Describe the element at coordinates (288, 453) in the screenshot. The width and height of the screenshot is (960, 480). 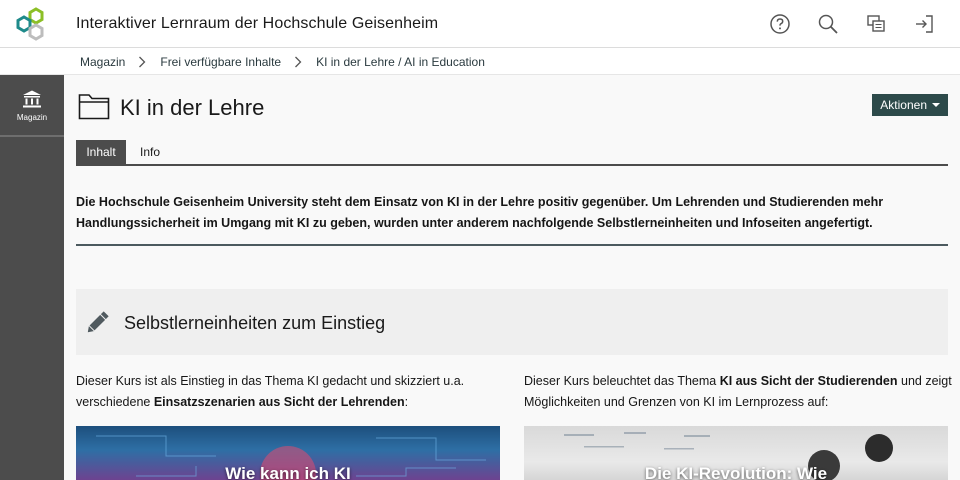
I see `course-thumbnail-teachers: Wie kann ich KI` at that location.